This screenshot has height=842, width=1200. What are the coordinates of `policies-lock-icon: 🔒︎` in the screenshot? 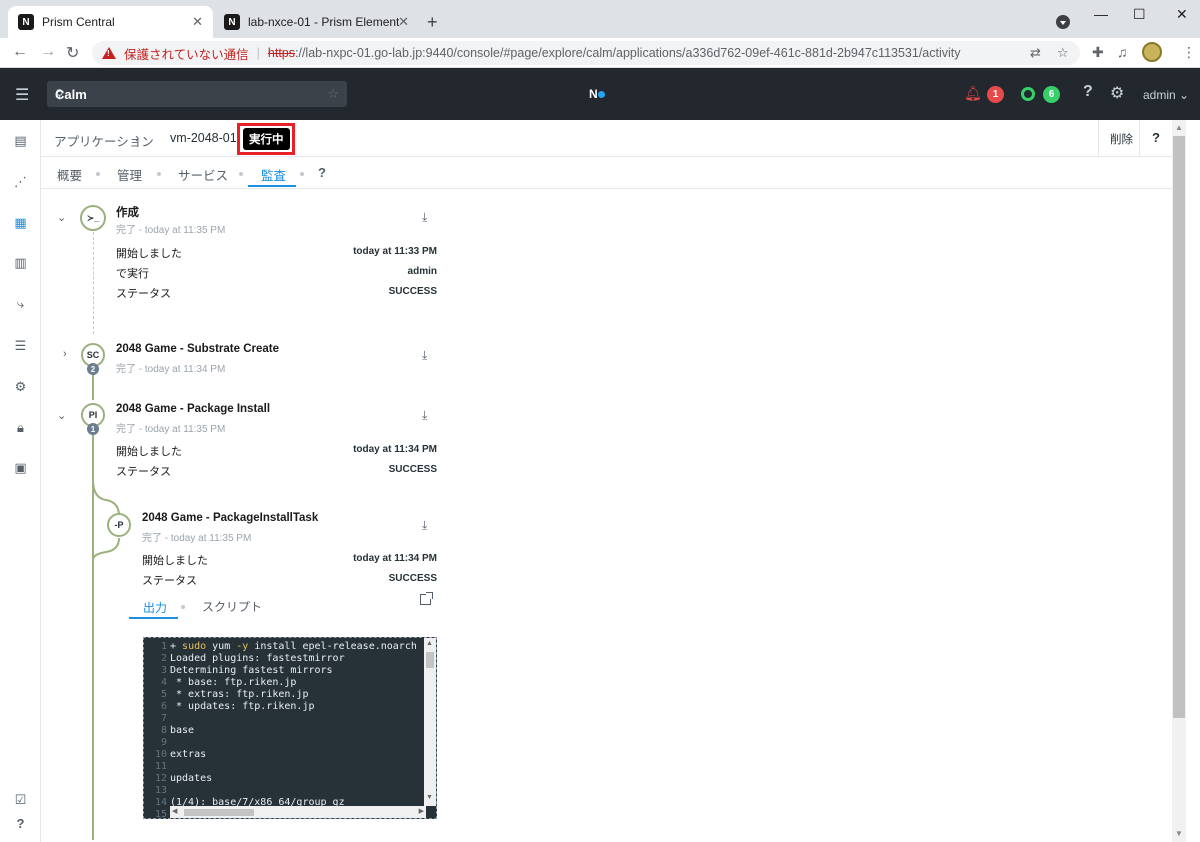 It's located at (20, 427).